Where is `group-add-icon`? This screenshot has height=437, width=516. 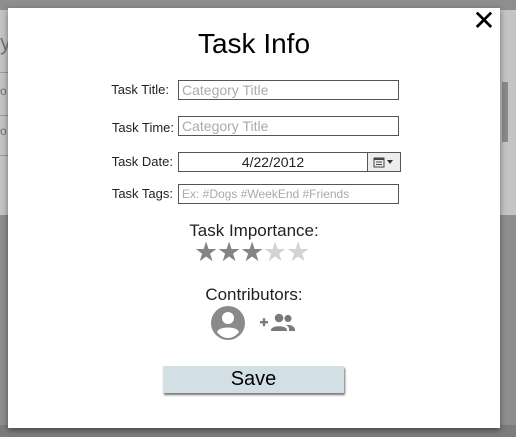
group-add-icon is located at coordinates (277, 322).